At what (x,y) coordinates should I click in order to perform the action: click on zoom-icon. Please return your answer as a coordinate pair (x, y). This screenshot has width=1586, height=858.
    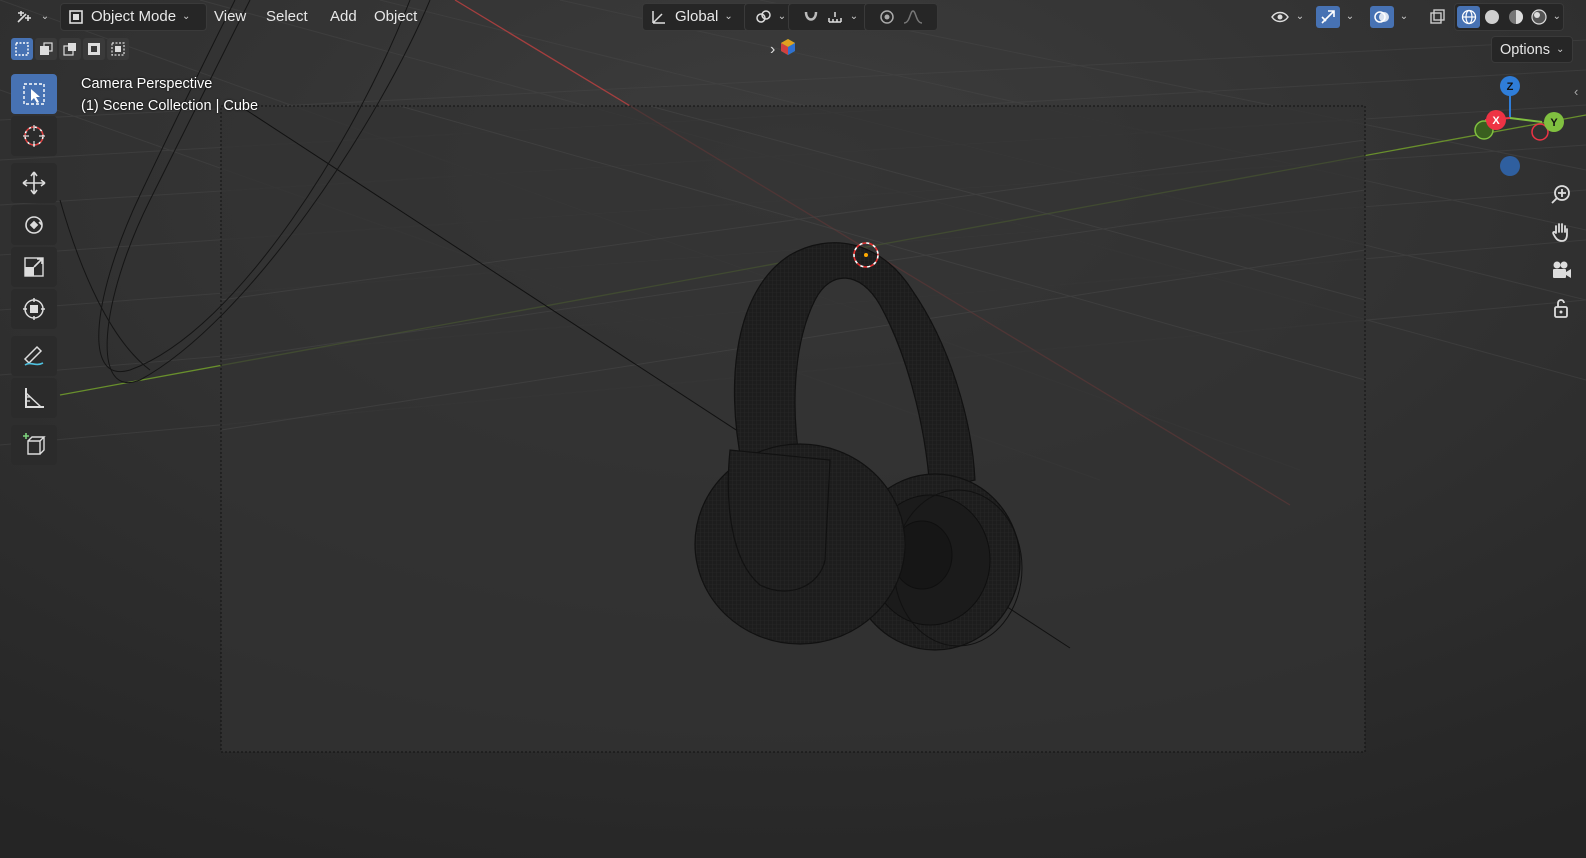
    Looking at the image, I should click on (1561, 194).